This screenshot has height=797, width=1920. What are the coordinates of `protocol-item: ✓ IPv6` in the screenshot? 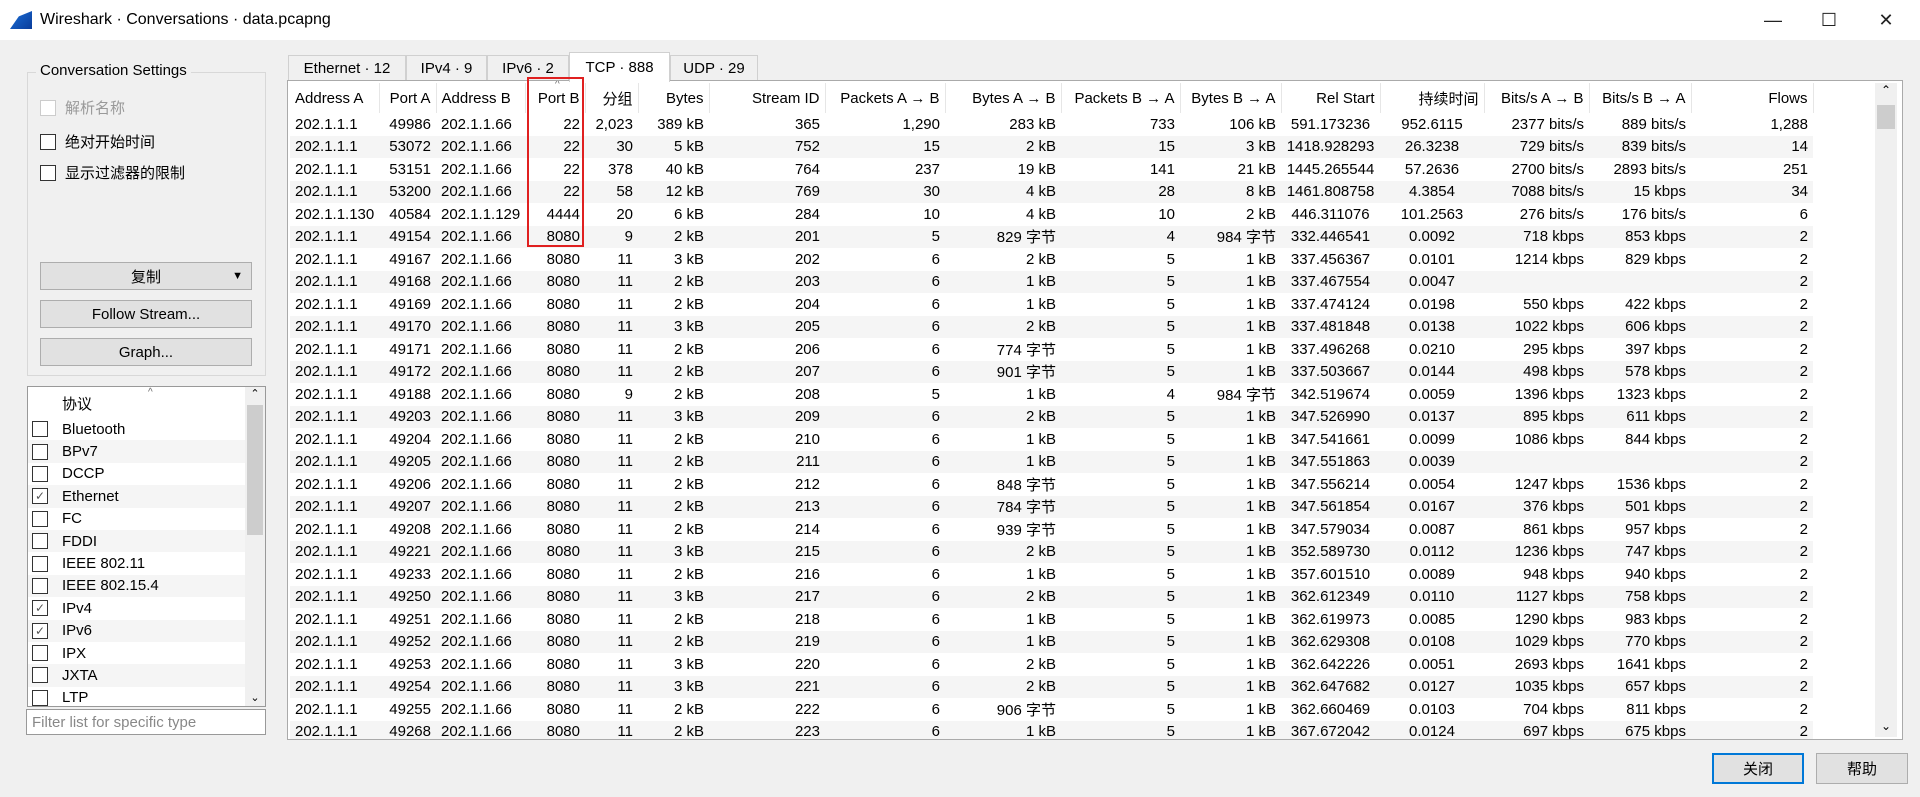 It's located at (146, 630).